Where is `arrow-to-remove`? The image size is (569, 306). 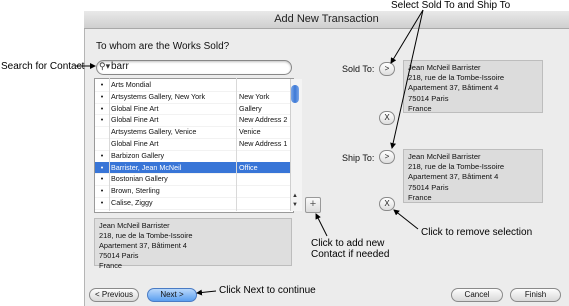
arrow-to-remove is located at coordinates (406, 219).